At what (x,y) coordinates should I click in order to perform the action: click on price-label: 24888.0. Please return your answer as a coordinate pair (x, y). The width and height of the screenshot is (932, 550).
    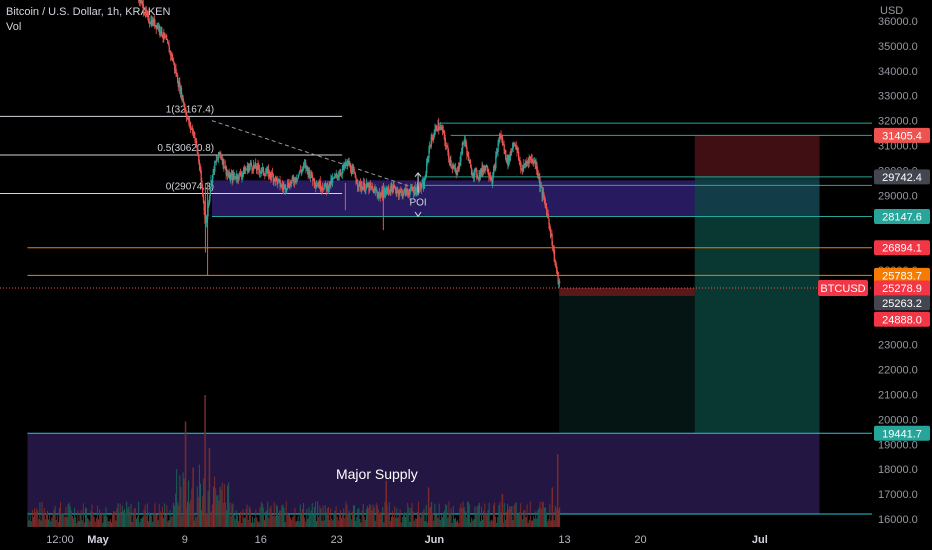
    Looking at the image, I should click on (902, 319).